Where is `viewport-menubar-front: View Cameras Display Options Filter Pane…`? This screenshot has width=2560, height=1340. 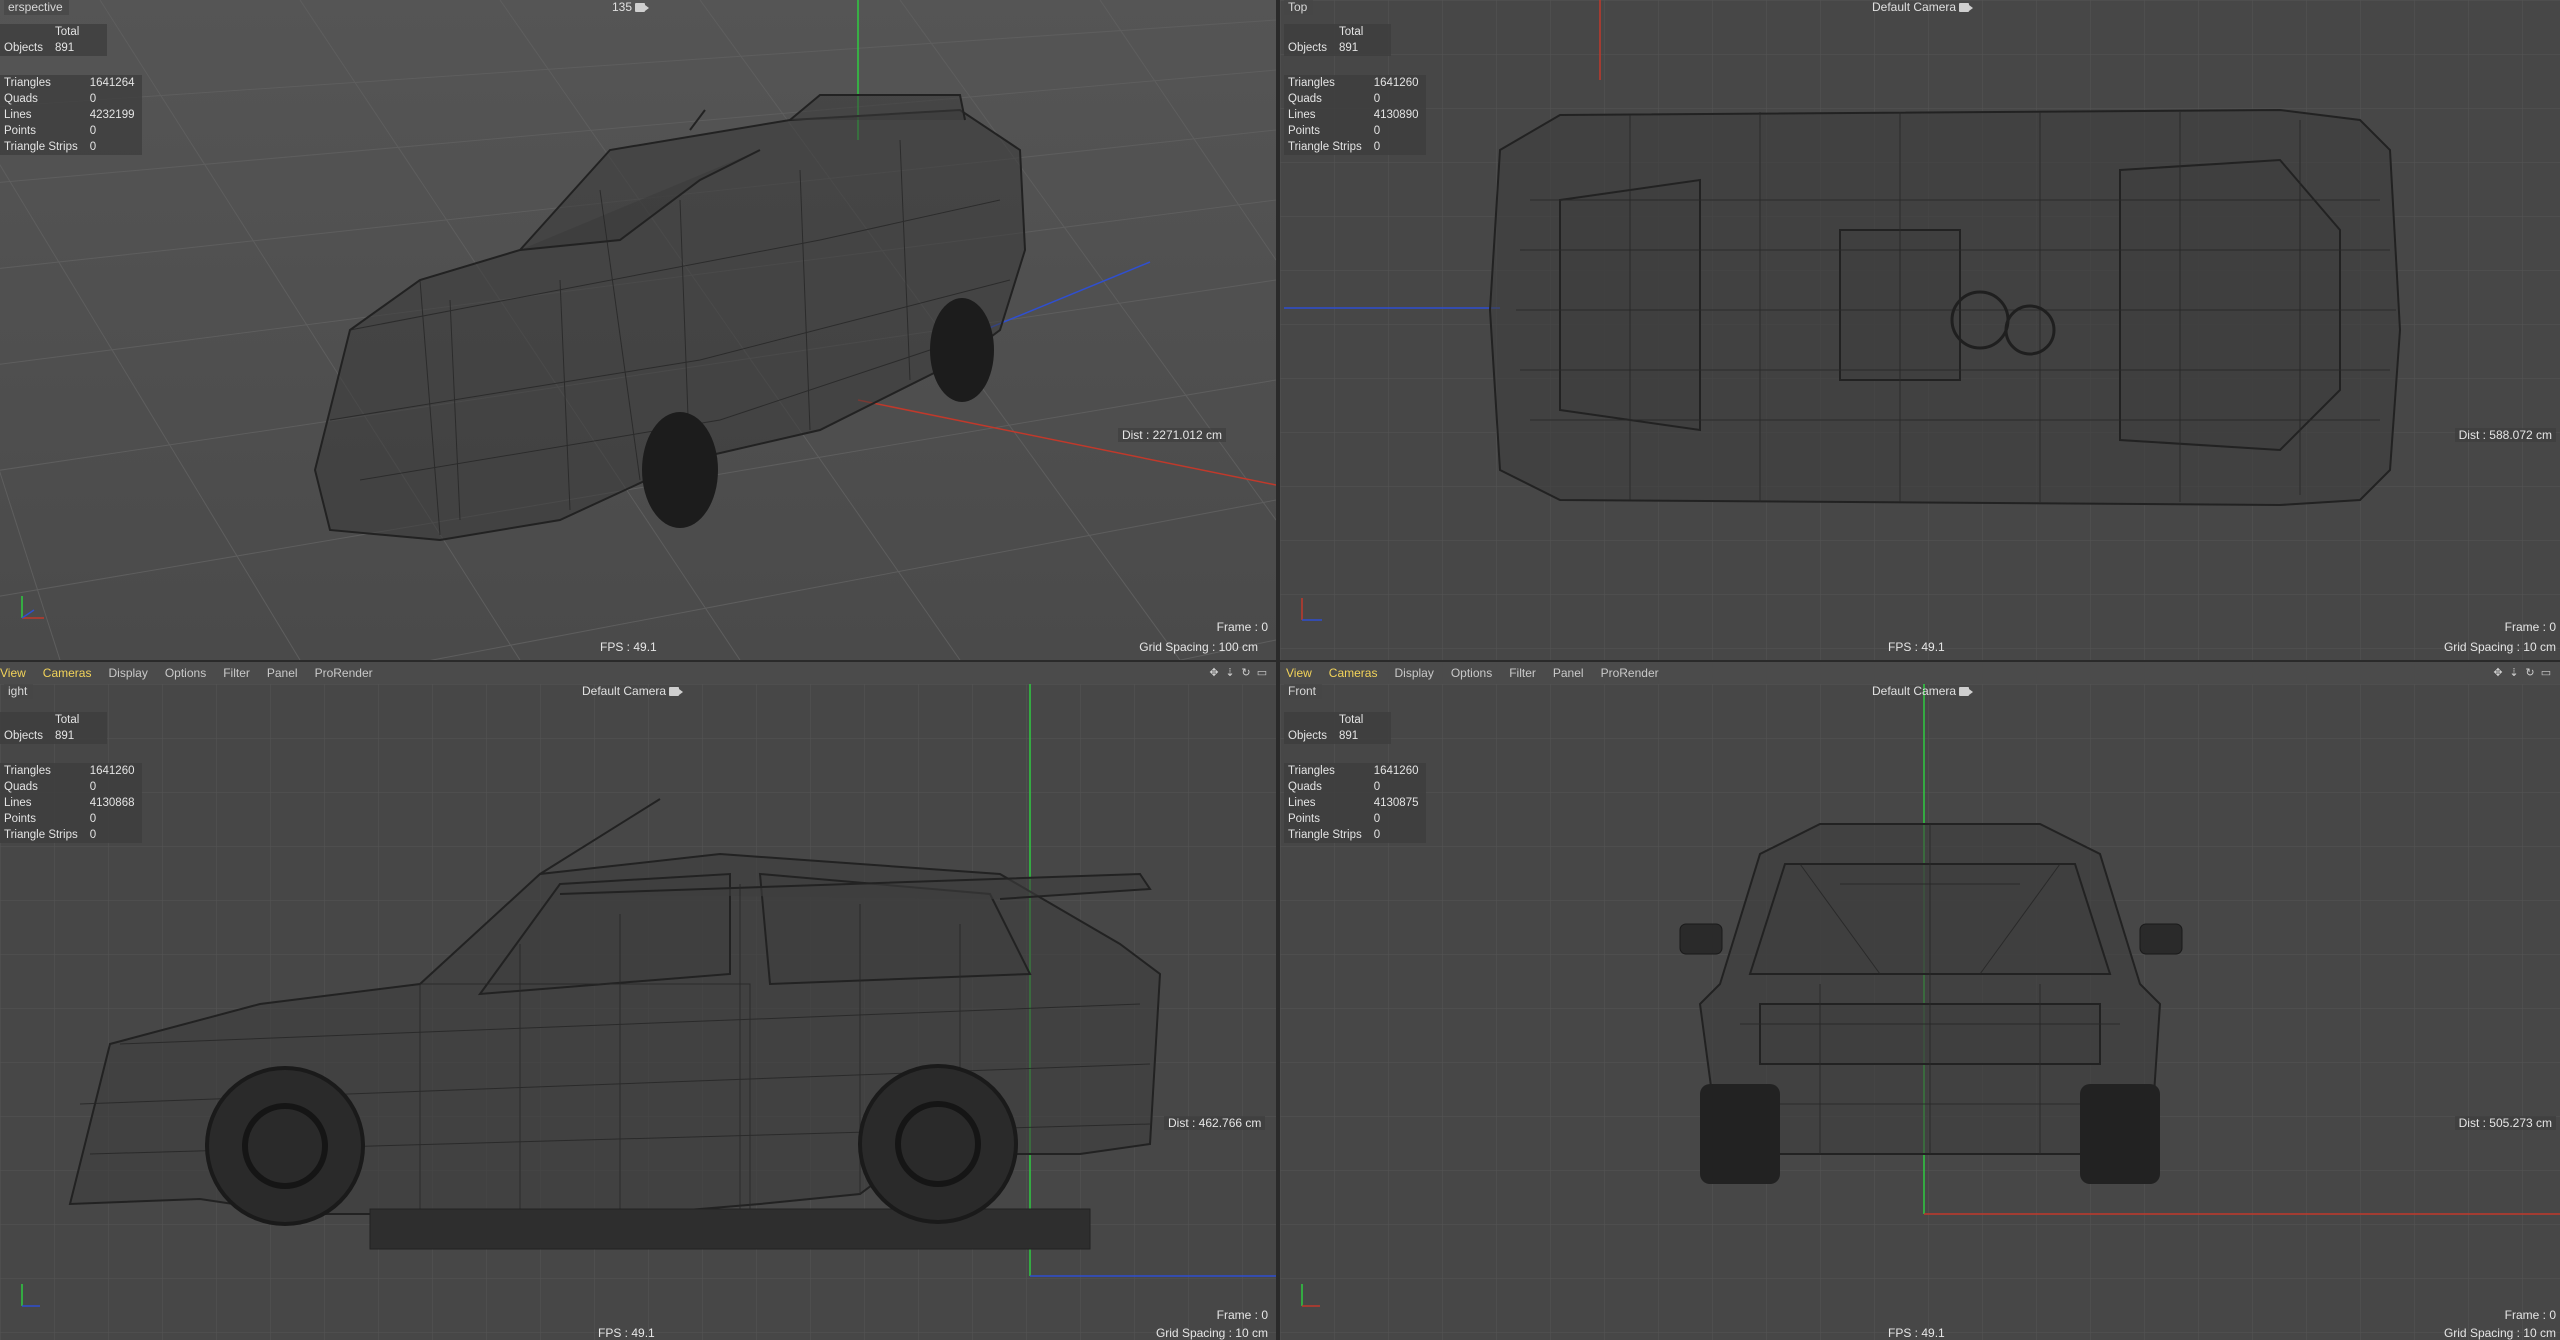
viewport-menubar-front: View Cameras Display Options Filter Pane… is located at coordinates (1920, 673).